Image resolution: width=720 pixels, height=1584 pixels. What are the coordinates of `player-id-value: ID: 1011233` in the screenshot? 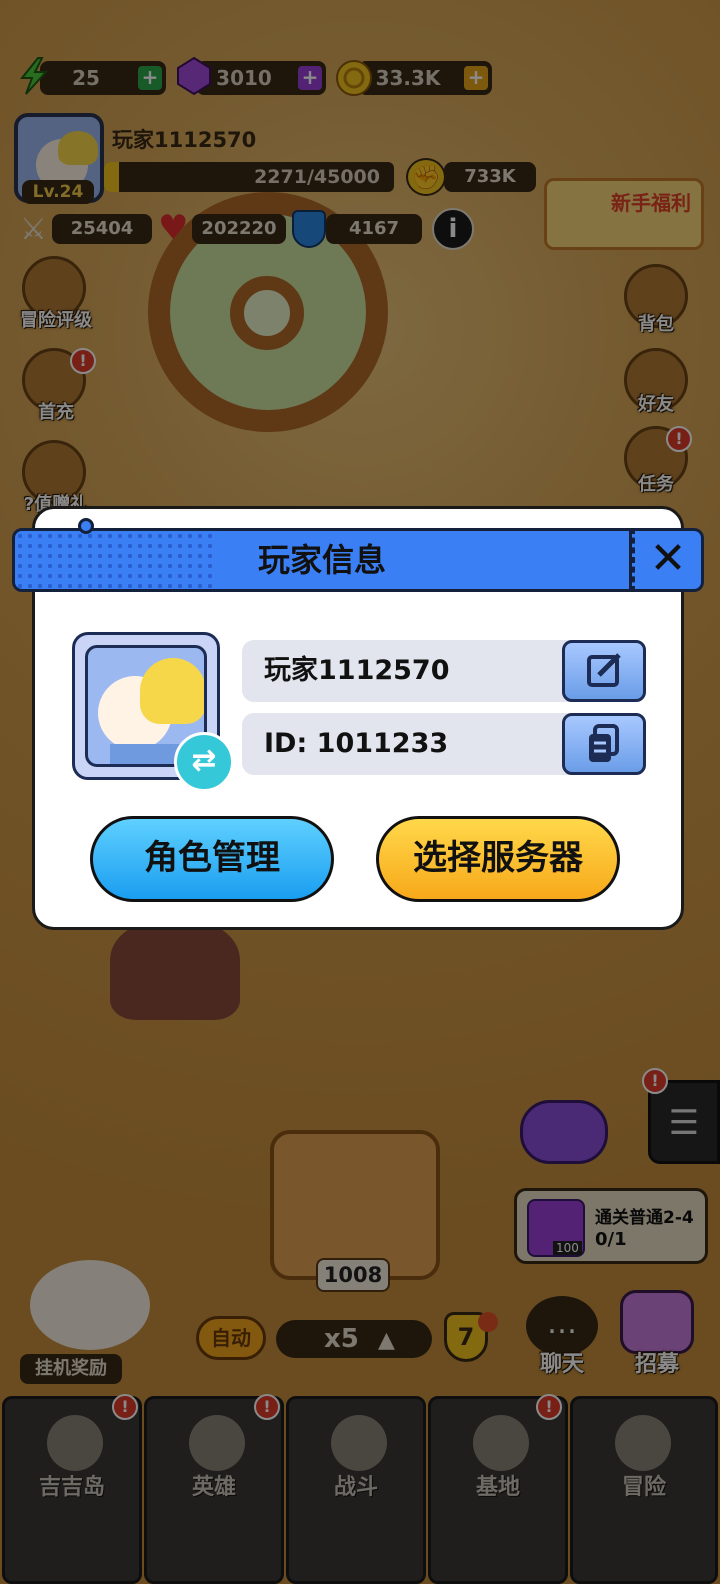 It's located at (356, 743).